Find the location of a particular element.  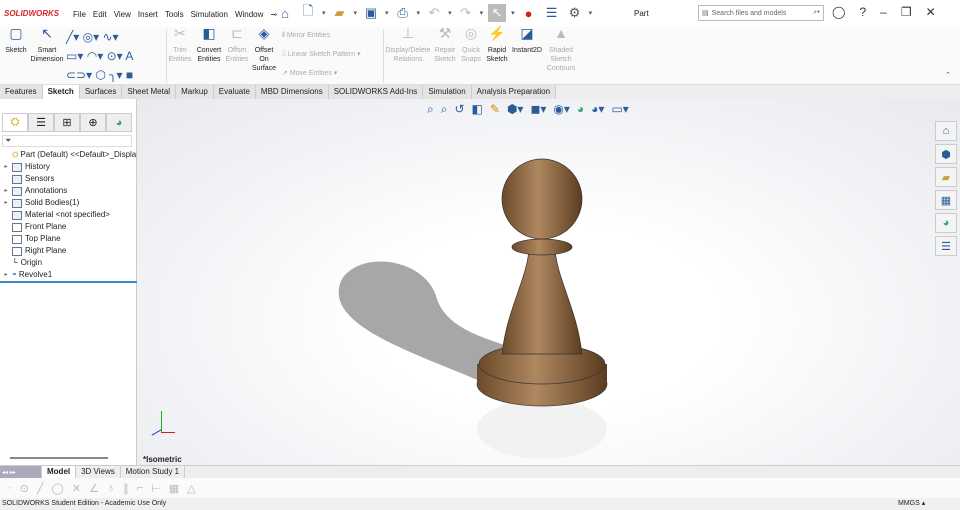

instant2d-button: ◪ Instant2D is located at coordinates (527, 40).